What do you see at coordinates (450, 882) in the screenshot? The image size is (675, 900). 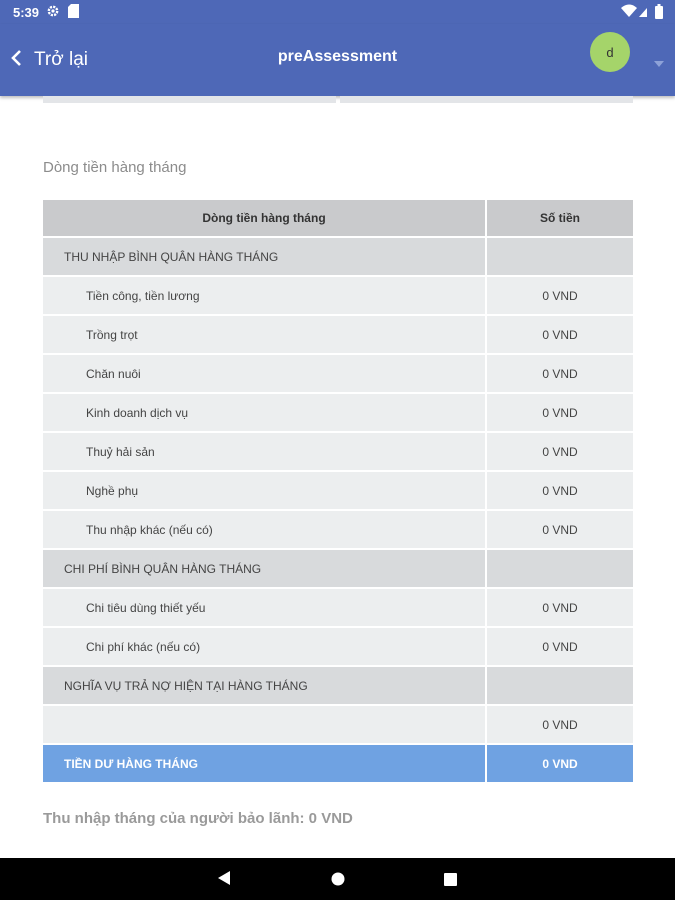 I see `recents-square-icon` at bounding box center [450, 882].